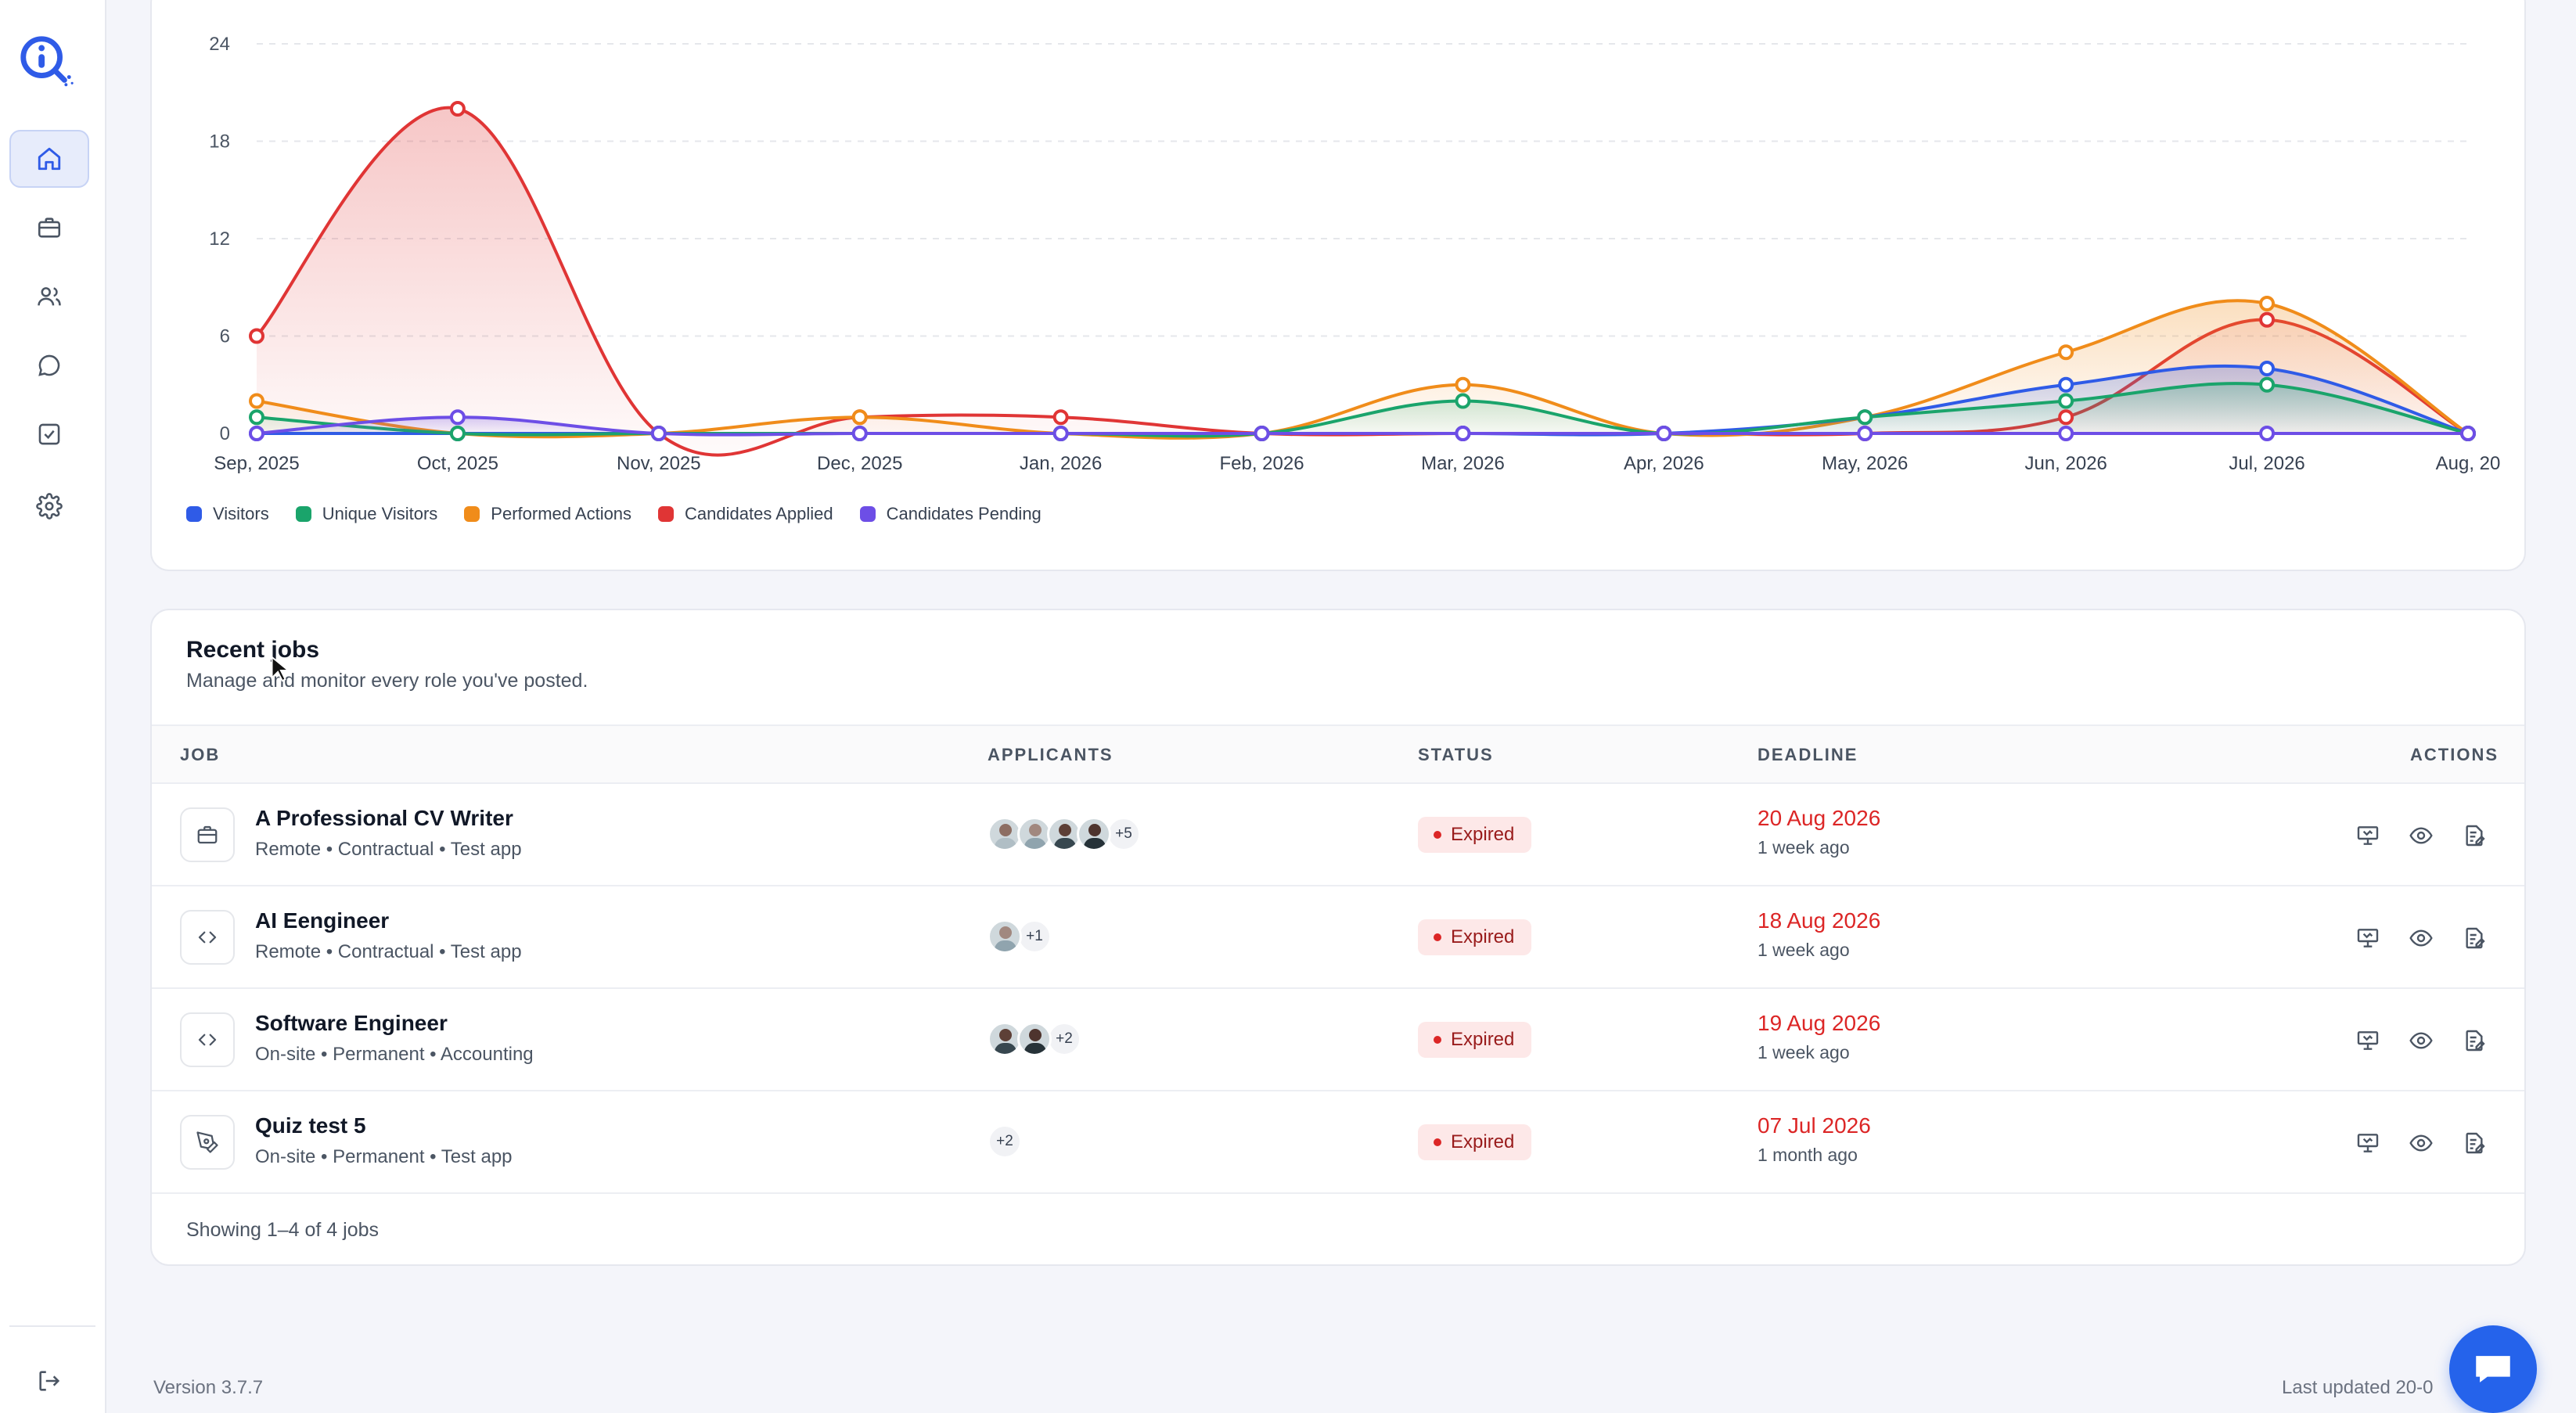 The height and width of the screenshot is (1413, 2576). I want to click on status-dot, so click(1437, 1040).